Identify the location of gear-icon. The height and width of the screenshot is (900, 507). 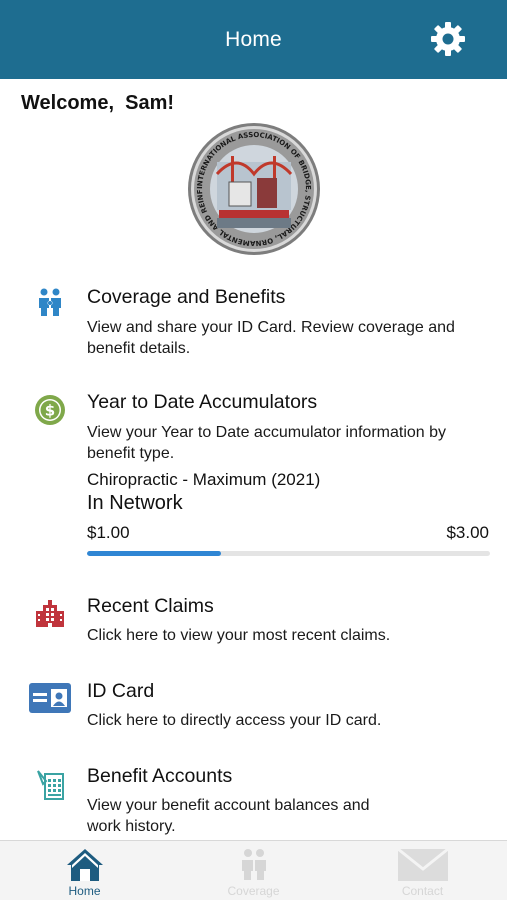
(448, 39).